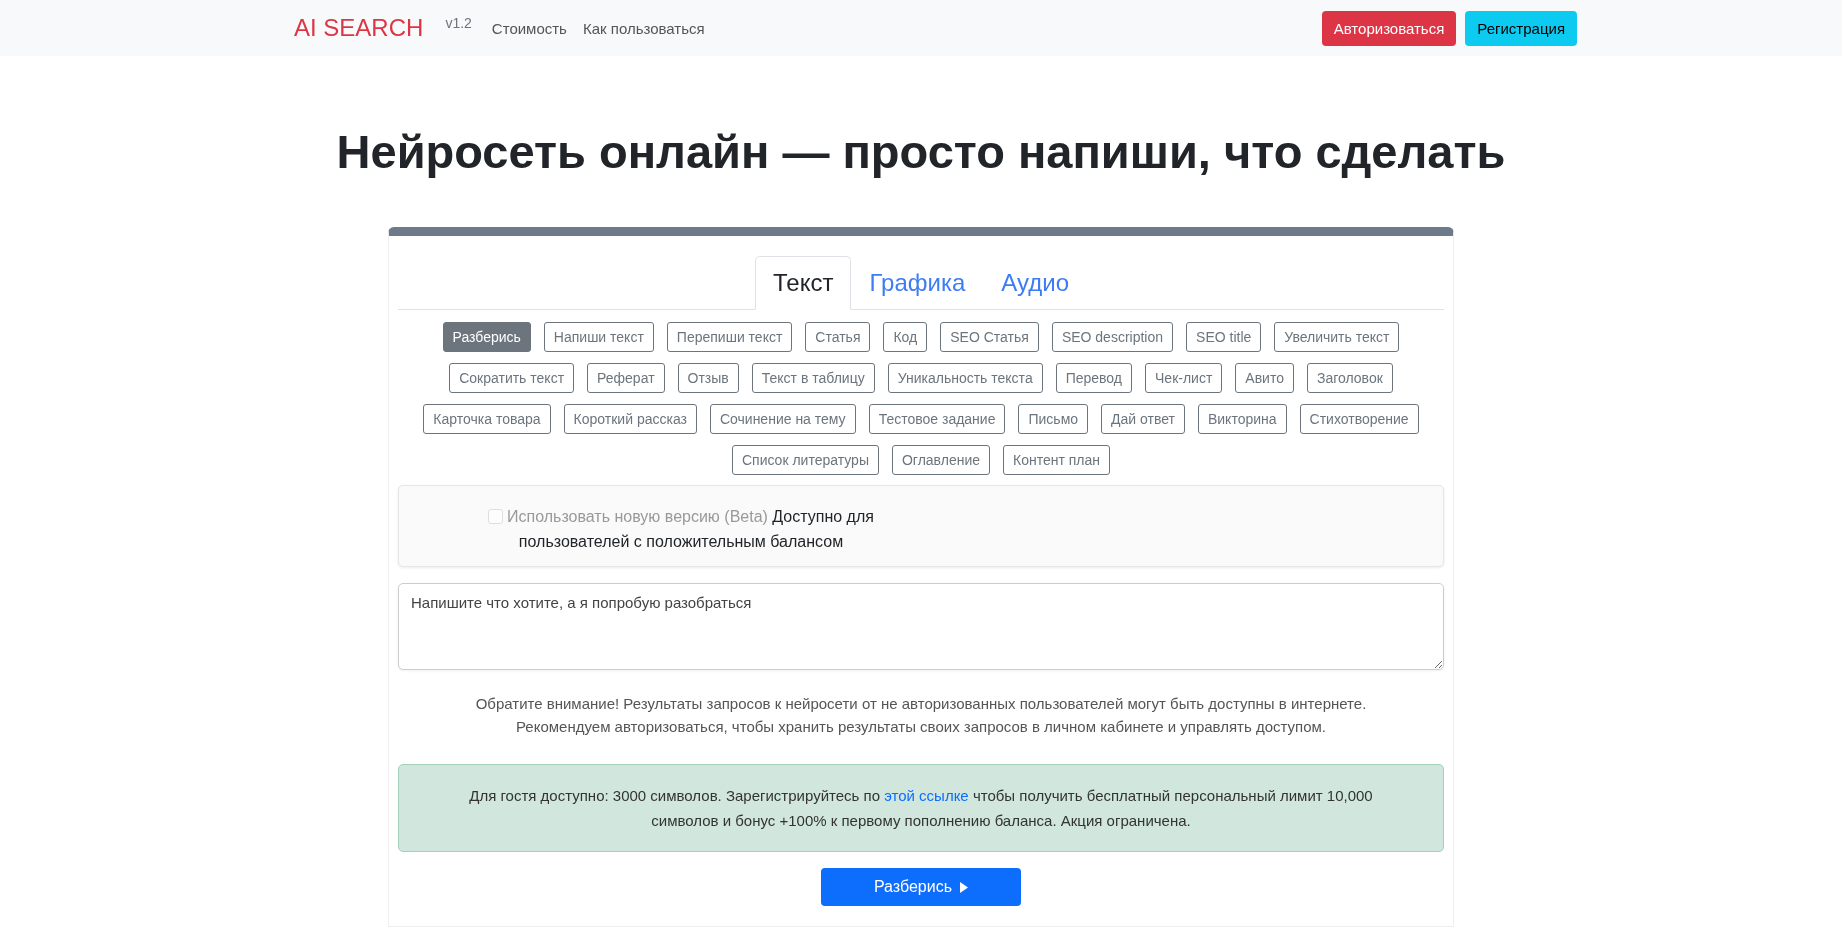 The image size is (1842, 928). I want to click on submit-button: Разберись, so click(921, 887).